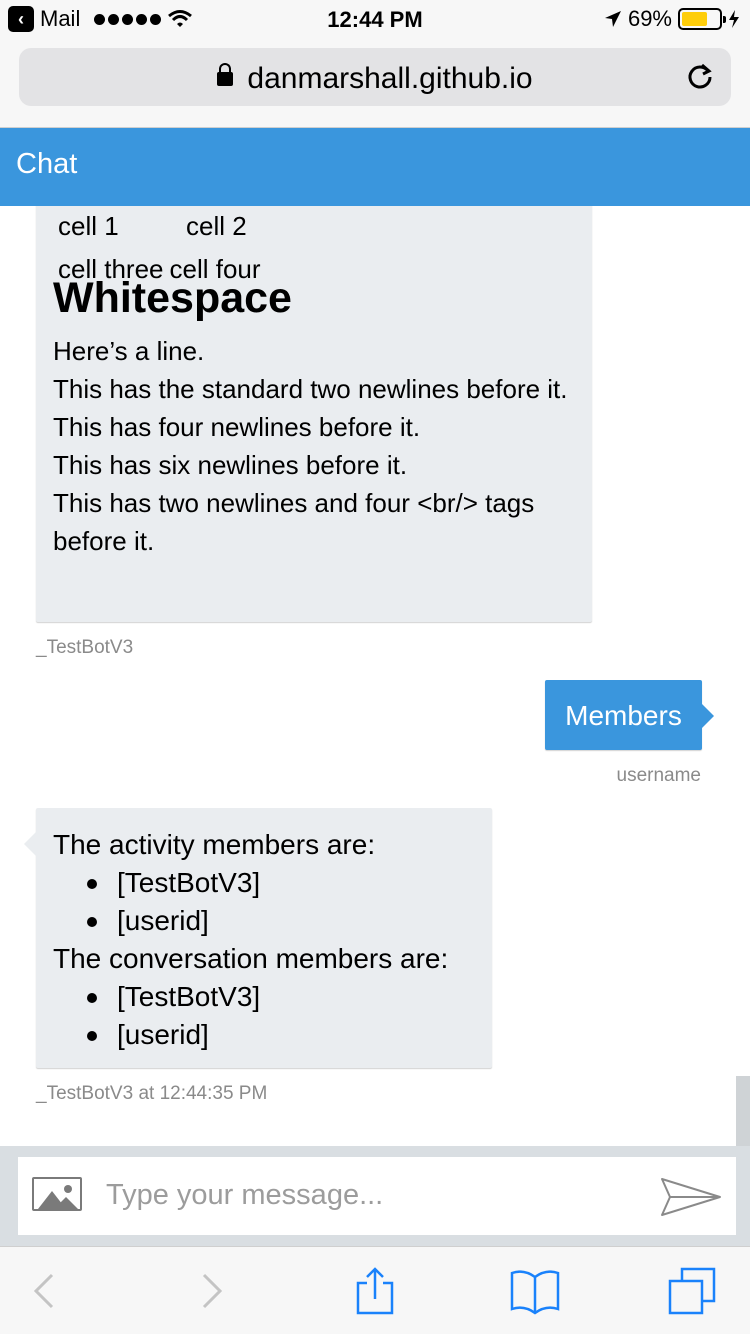  Describe the element at coordinates (159, 226) in the screenshot. I see `table-row: cell 1 cell 2` at that location.